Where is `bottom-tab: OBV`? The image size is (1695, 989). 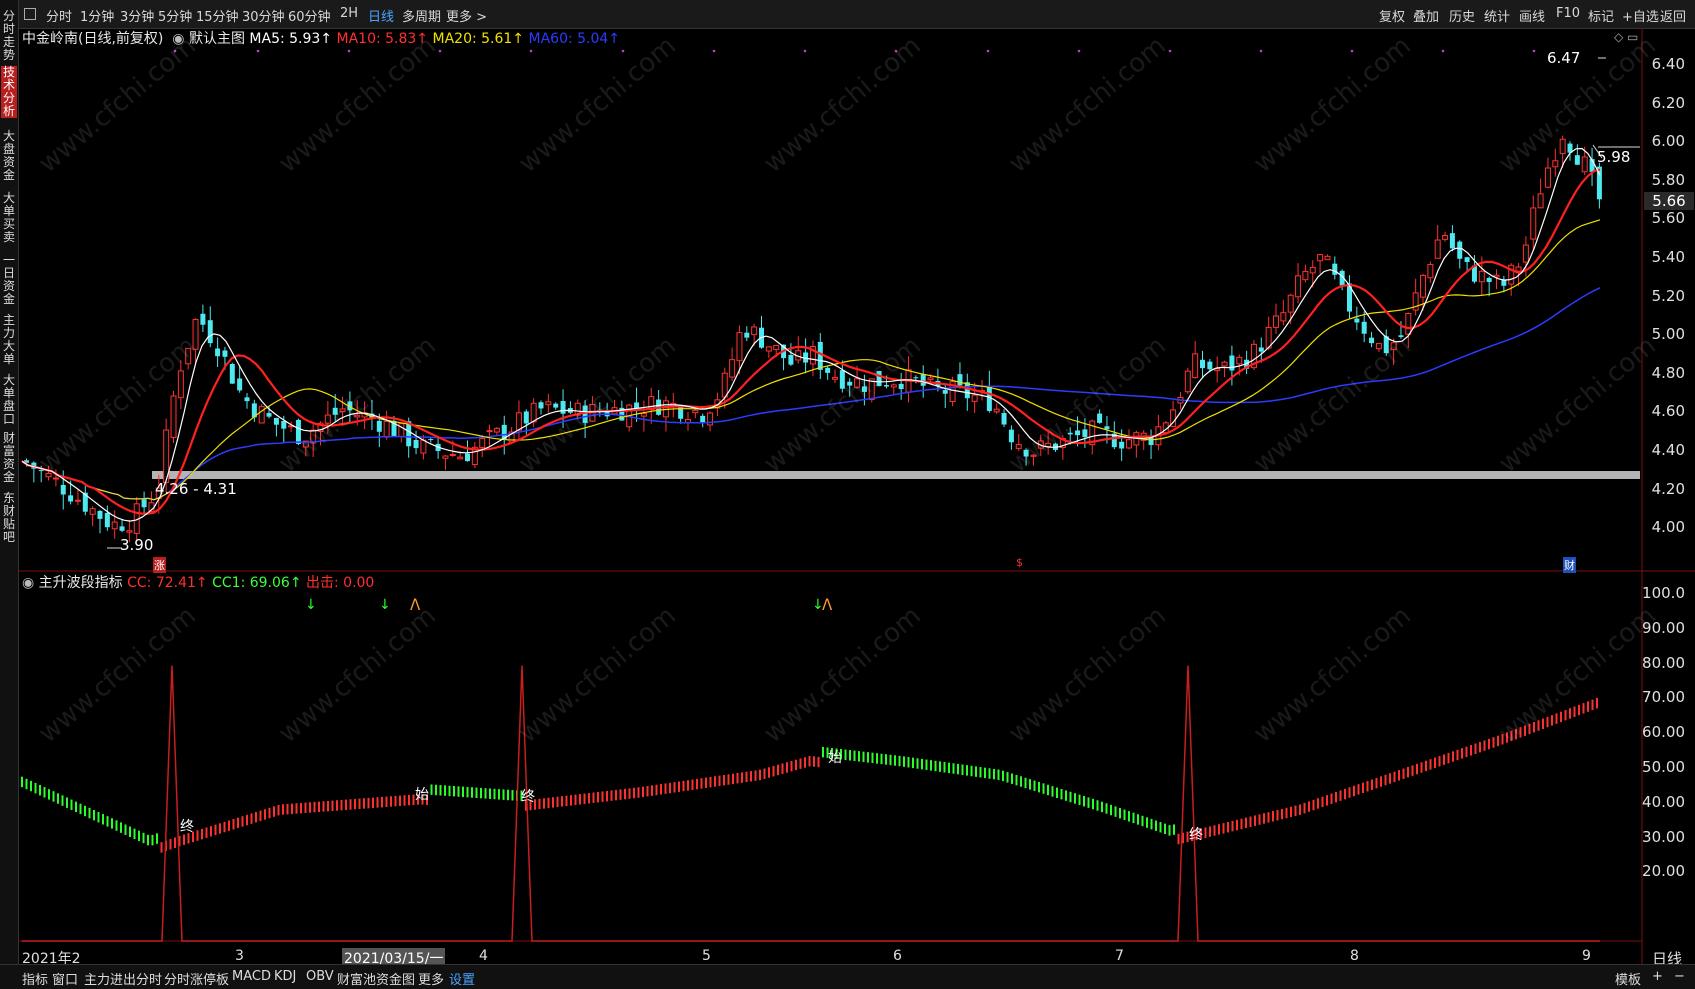
bottom-tab: OBV is located at coordinates (320, 976).